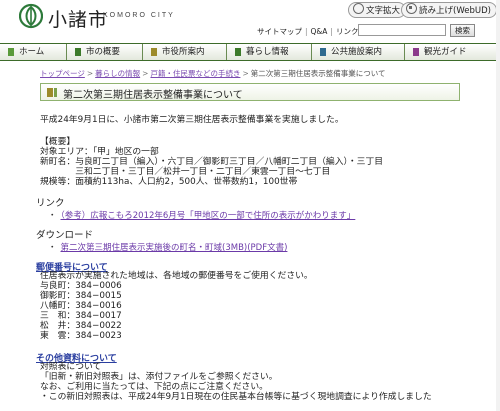  Describe the element at coordinates (31, 16) in the screenshot. I see `city-emblem-icon` at that location.